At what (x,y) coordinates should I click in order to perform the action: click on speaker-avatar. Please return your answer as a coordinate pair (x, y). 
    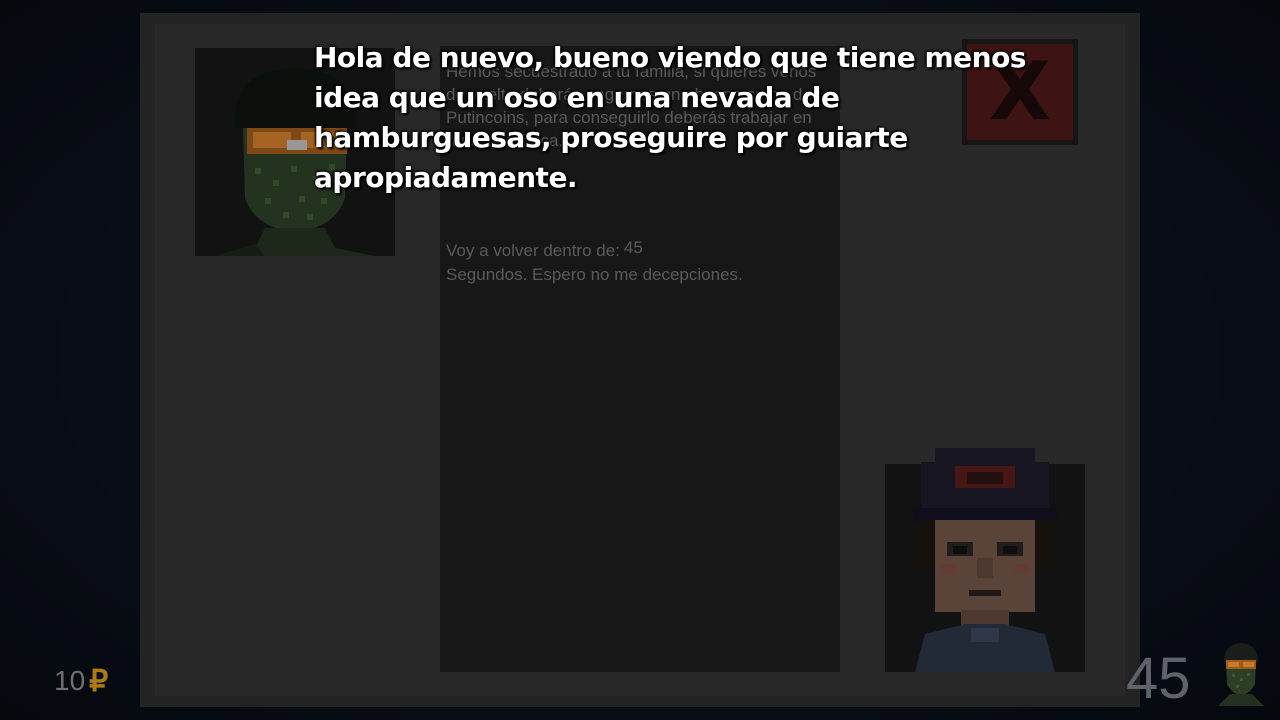
    Looking at the image, I should click on (1241, 673).